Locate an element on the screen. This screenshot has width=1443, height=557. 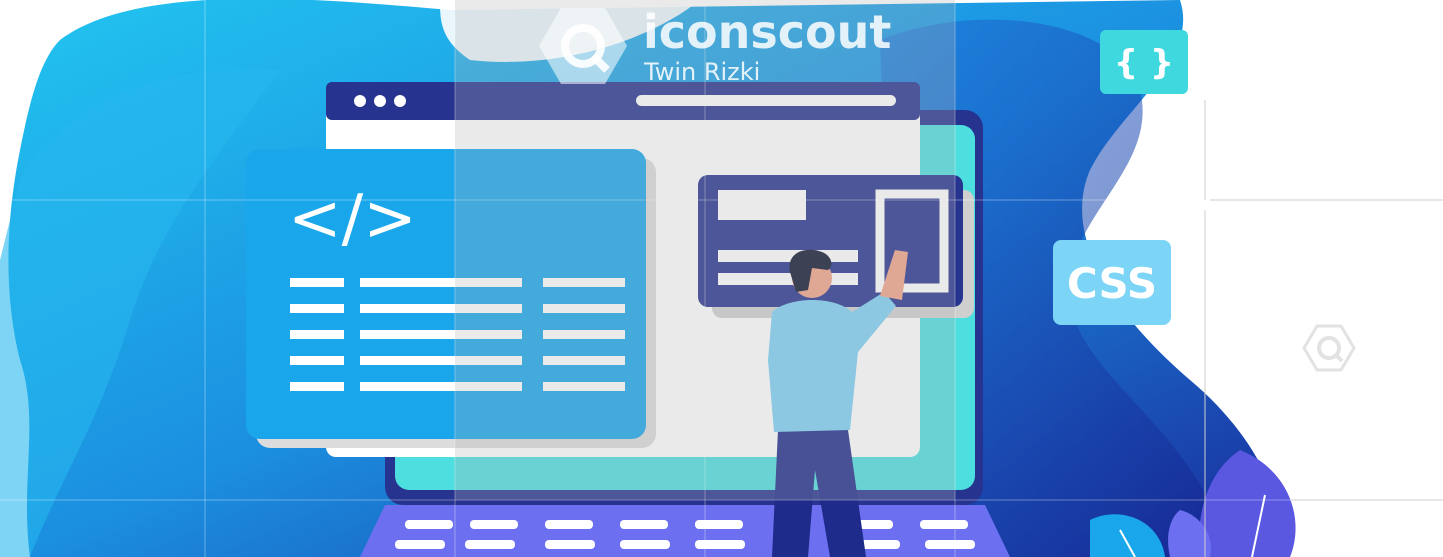
code-symbol: </> is located at coordinates (352, 219).